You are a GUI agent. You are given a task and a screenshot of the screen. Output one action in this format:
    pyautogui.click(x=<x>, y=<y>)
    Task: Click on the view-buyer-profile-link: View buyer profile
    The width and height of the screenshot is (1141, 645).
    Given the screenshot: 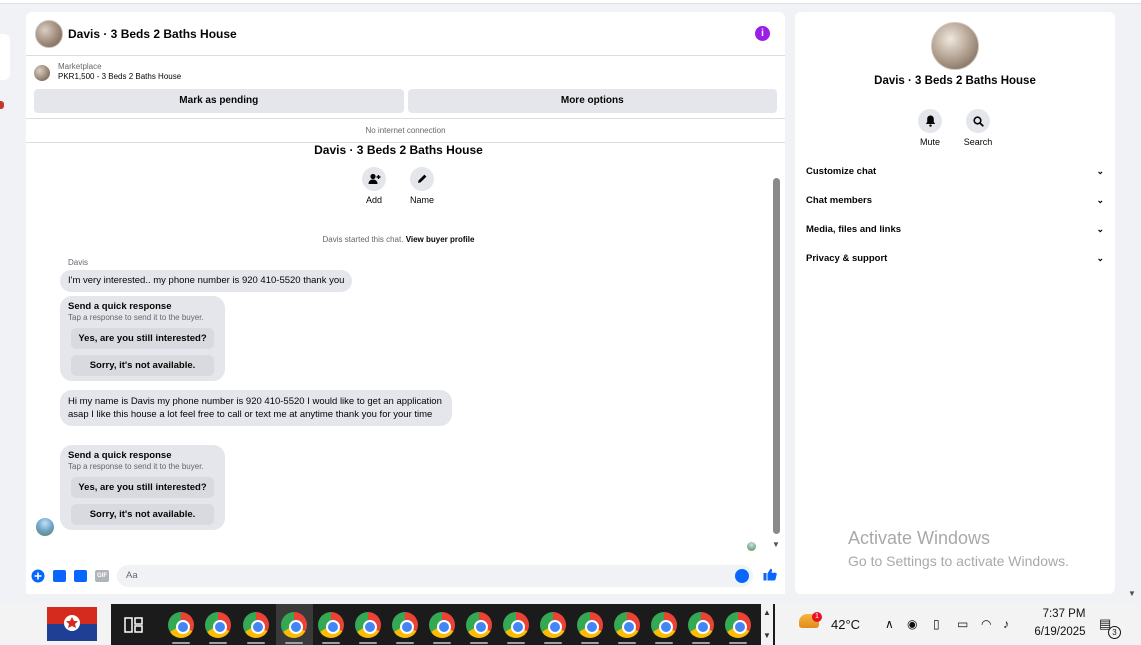 What is the action you would take?
    pyautogui.click(x=440, y=239)
    